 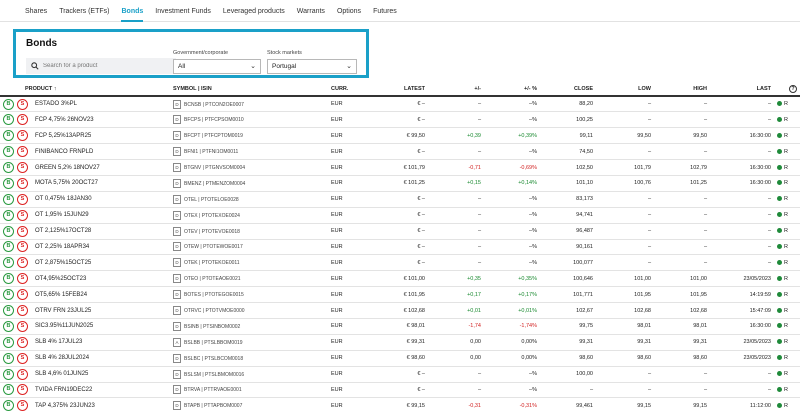 I want to click on col-change-pct: +/- %, so click(x=512, y=89).